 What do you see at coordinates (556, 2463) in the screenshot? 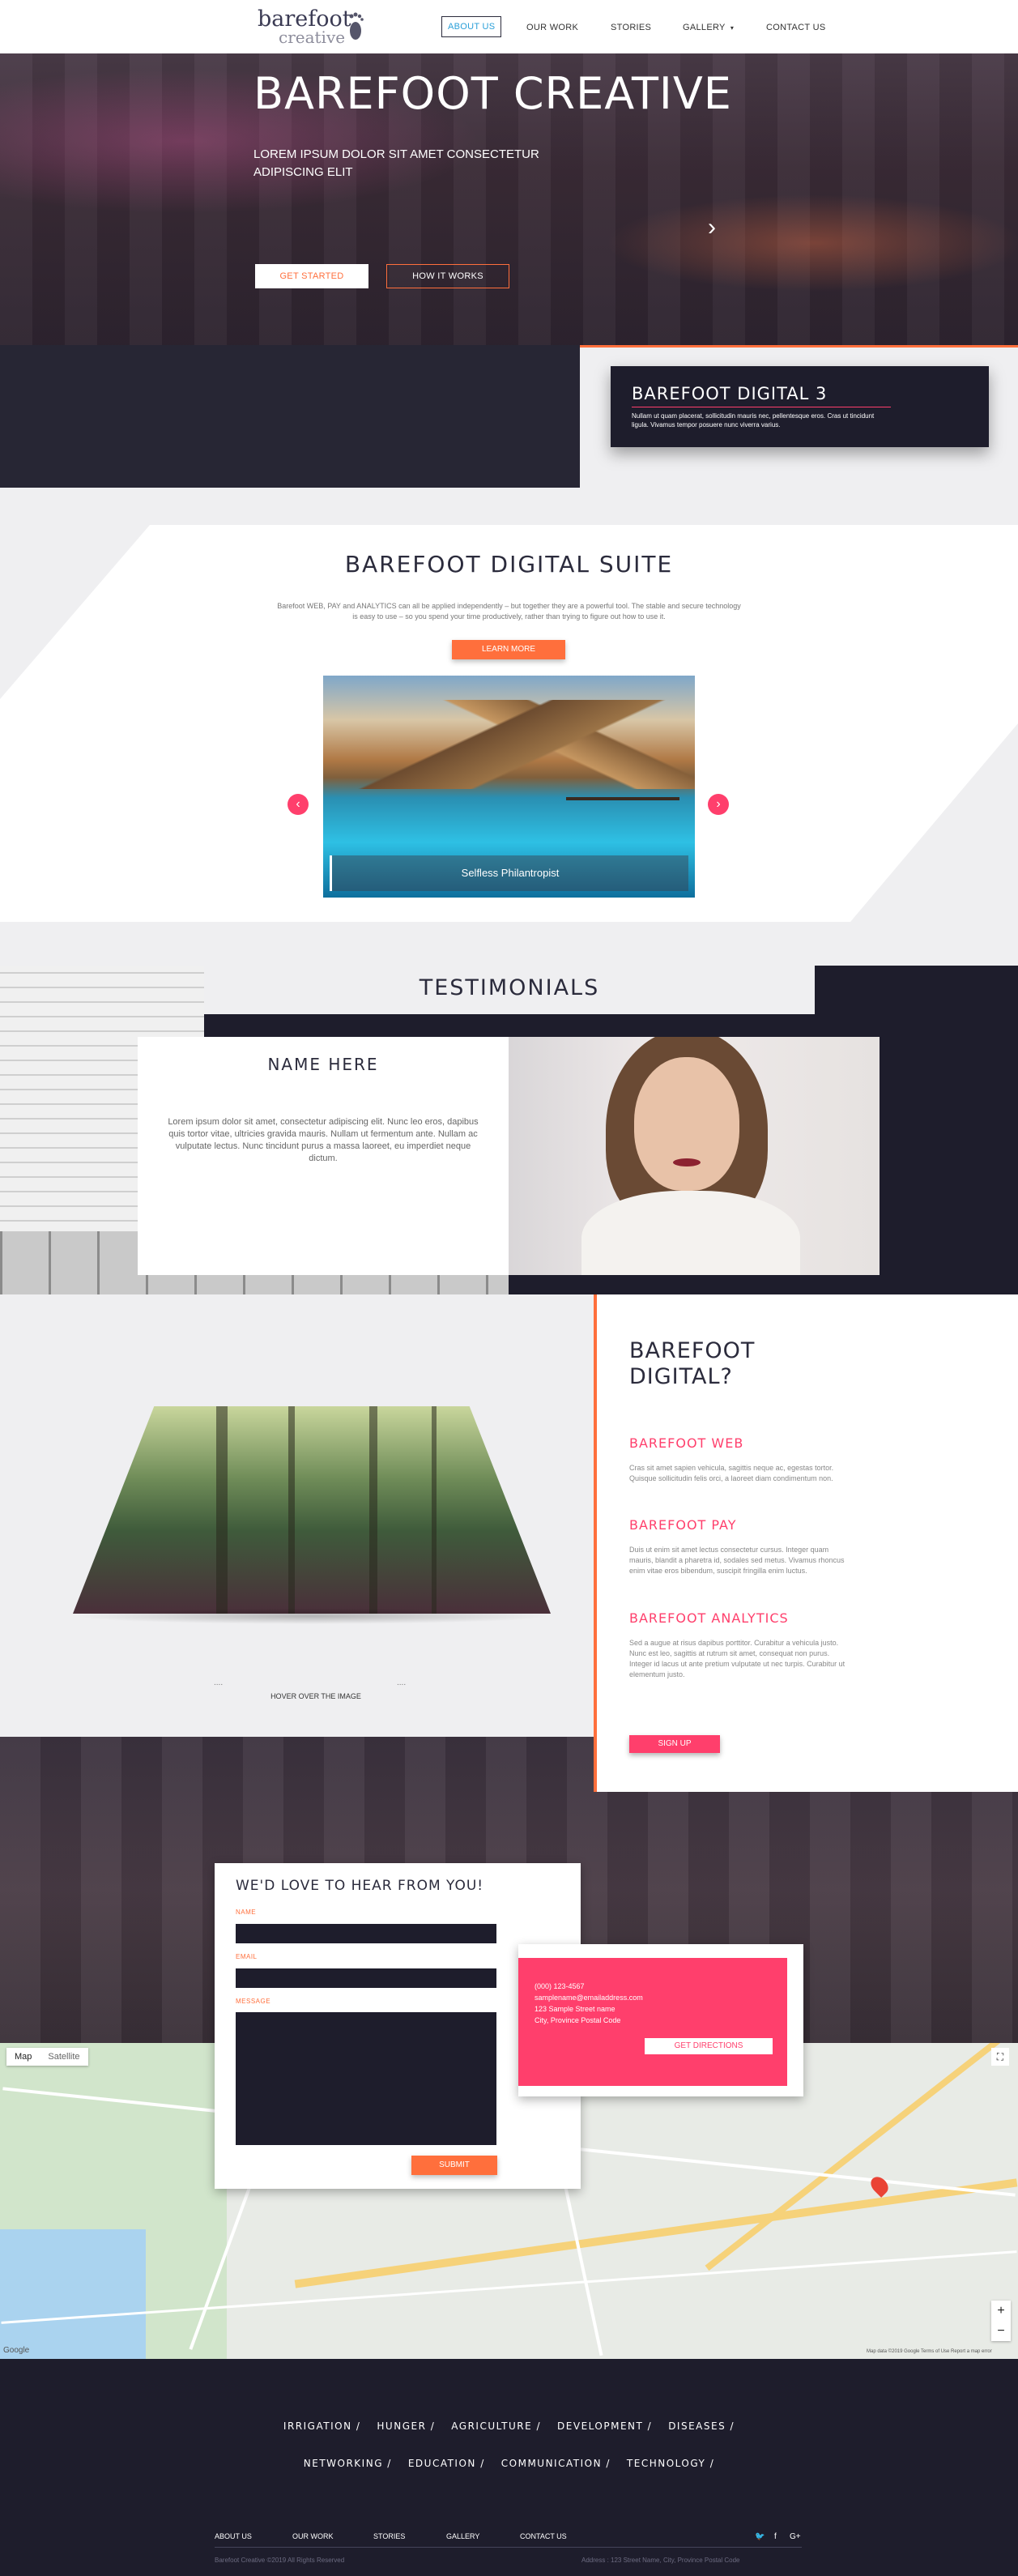
I see `footer-link: COMMUNICATION /` at bounding box center [556, 2463].